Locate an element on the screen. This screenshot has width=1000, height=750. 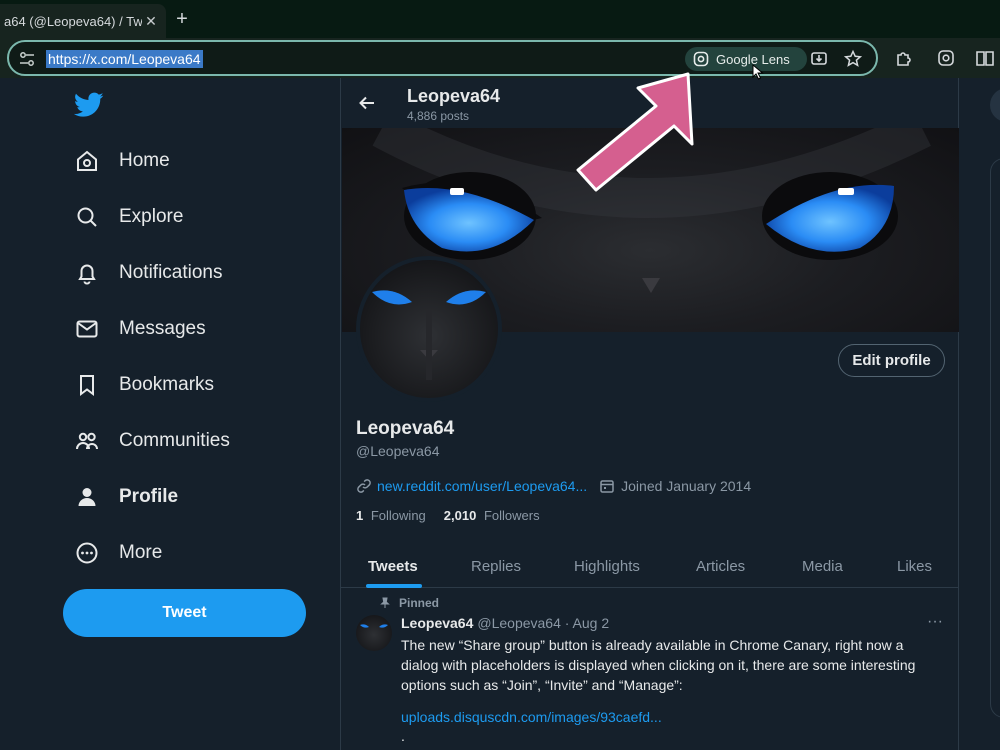
following-link: 1 Following is located at coordinates (391, 515).